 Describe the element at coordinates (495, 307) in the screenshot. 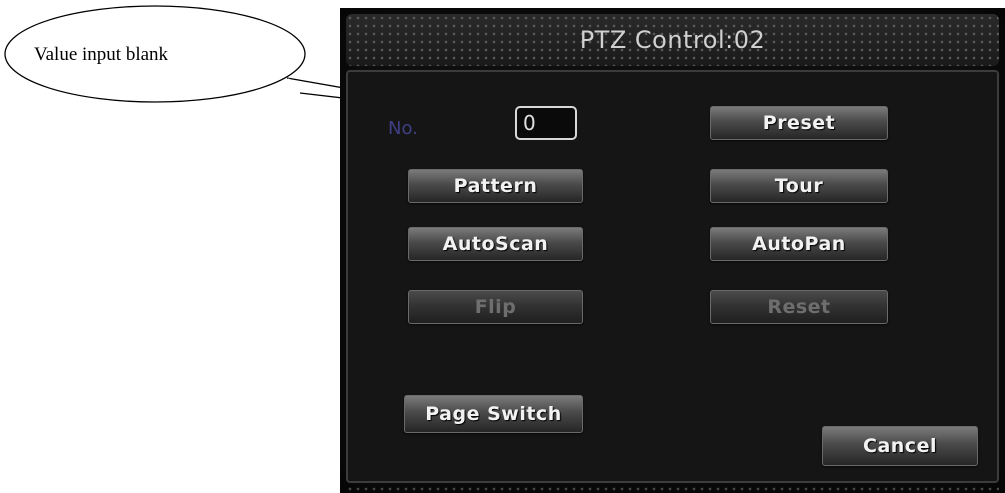

I see `flip-button: Flip` at that location.